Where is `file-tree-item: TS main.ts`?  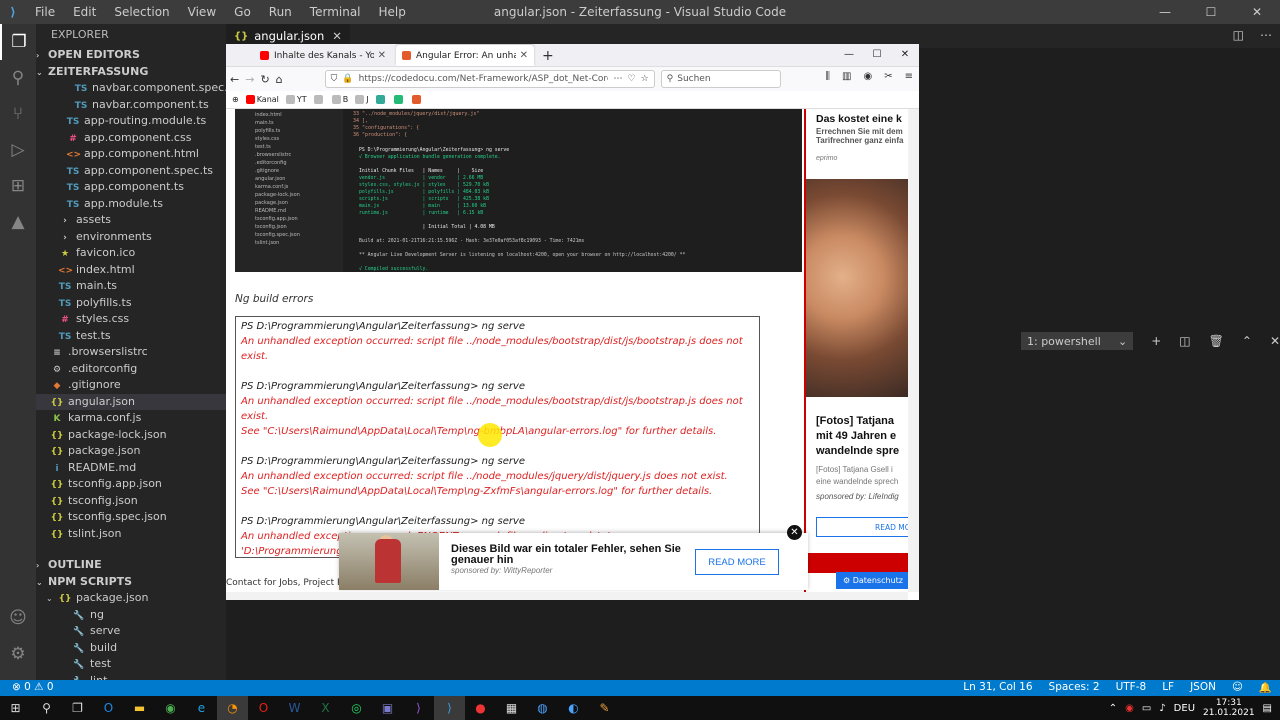 file-tree-item: TS main.ts is located at coordinates (131, 286).